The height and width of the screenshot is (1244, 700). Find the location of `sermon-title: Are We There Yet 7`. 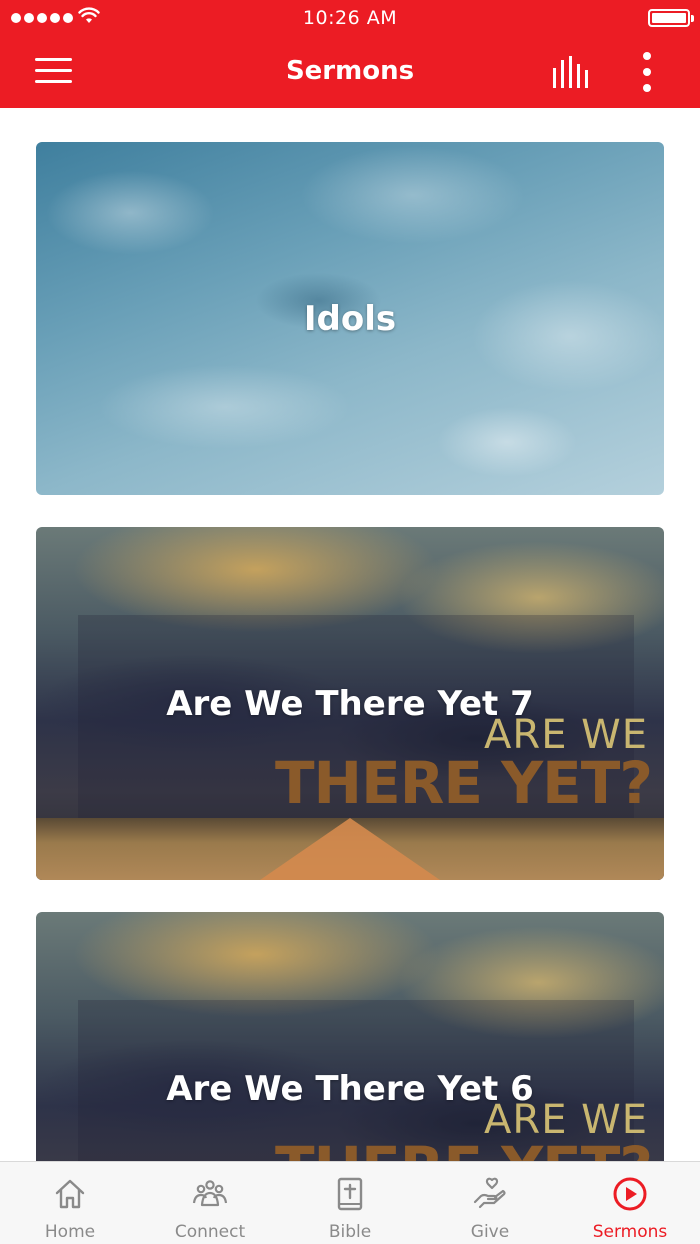

sermon-title: Are We There Yet 7 is located at coordinates (350, 703).